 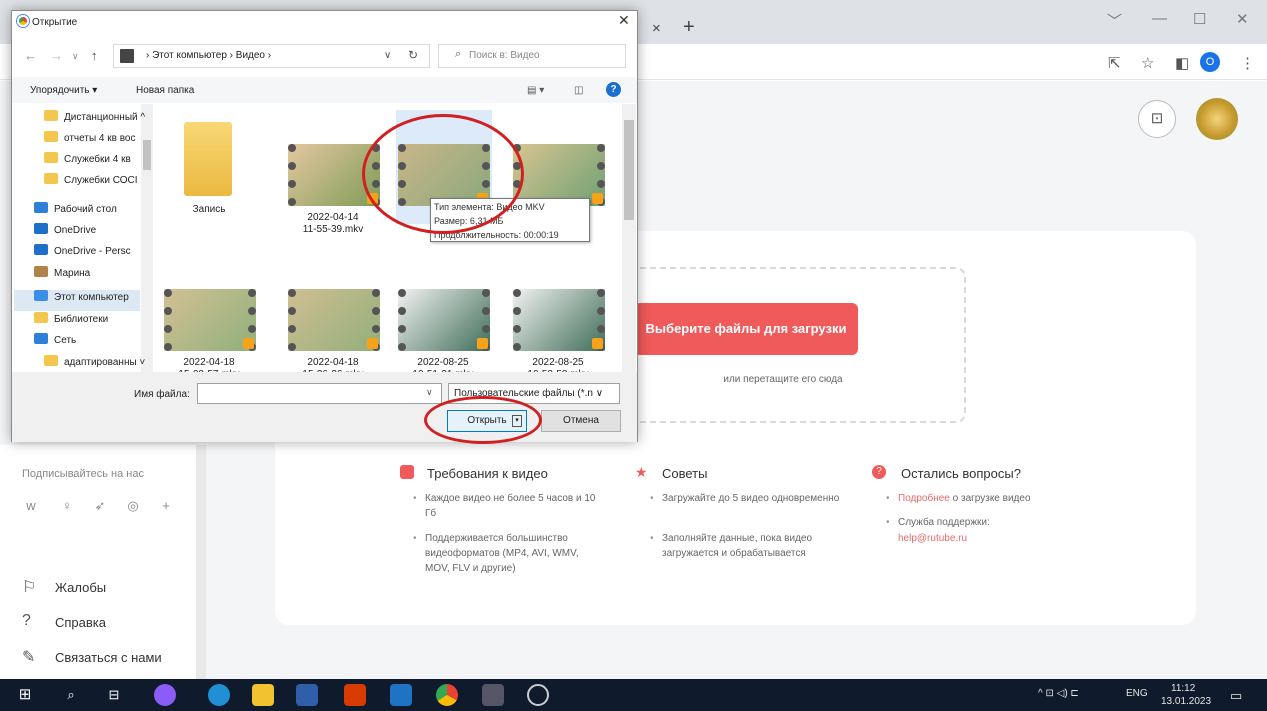 What do you see at coordinates (94, 55) in the screenshot?
I see `up-arrow-icon: ↑` at bounding box center [94, 55].